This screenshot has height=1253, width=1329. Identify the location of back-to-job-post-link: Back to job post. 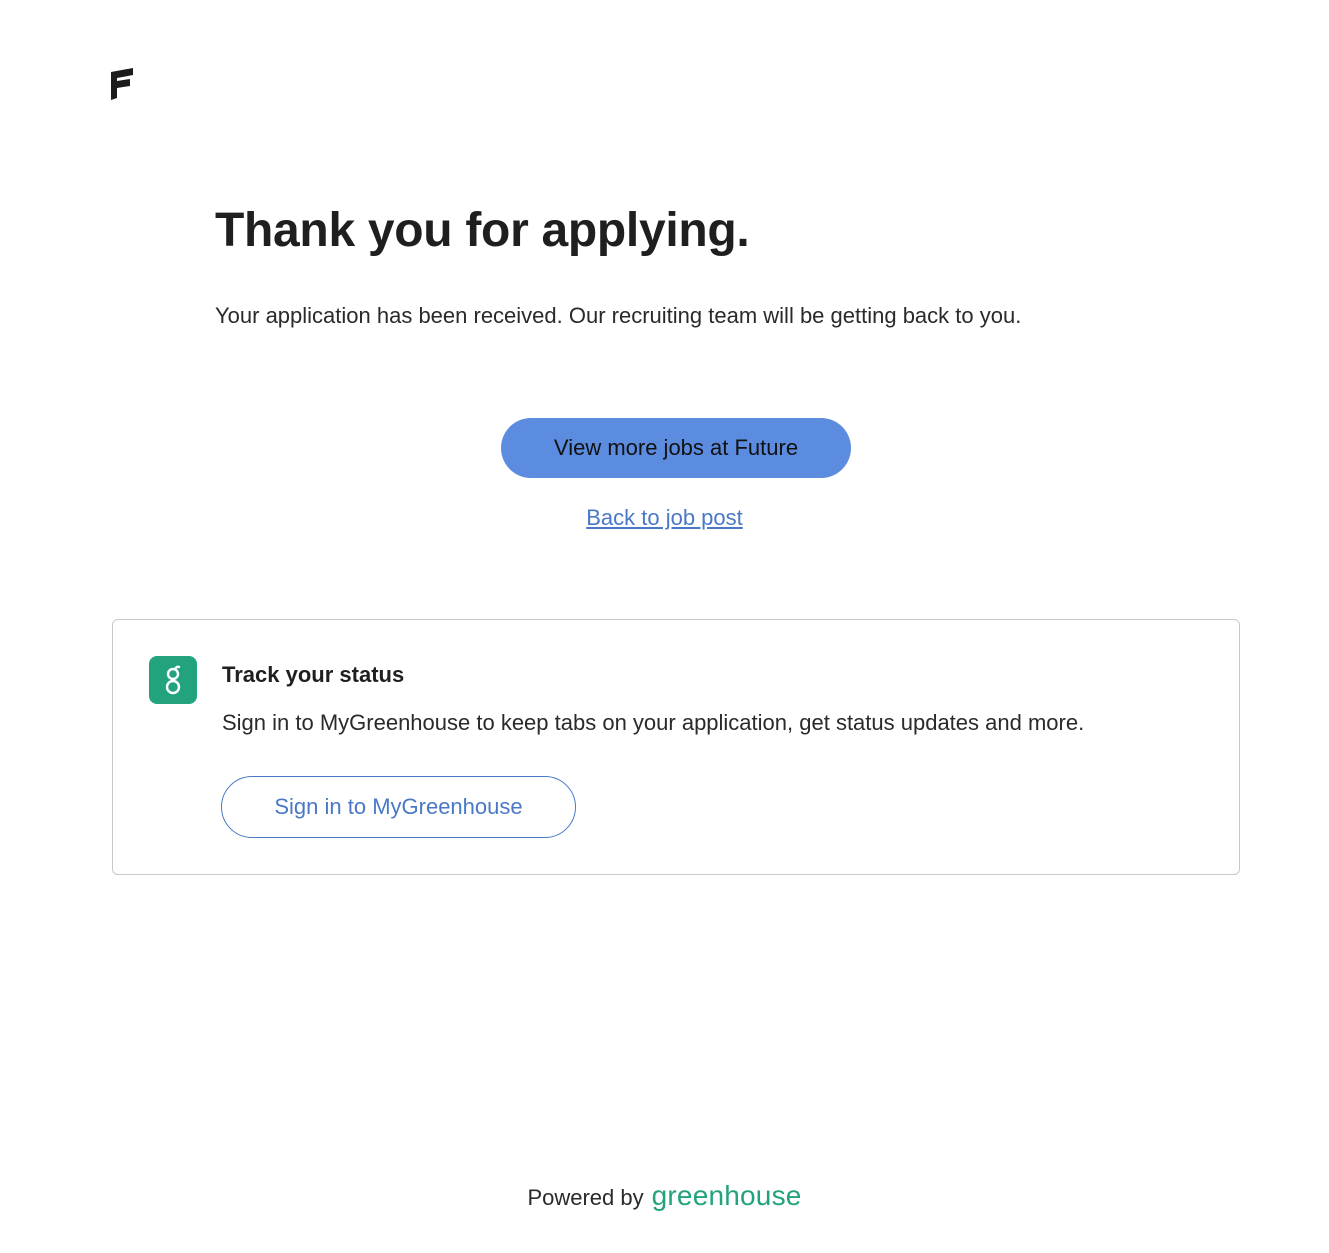
(664, 517).